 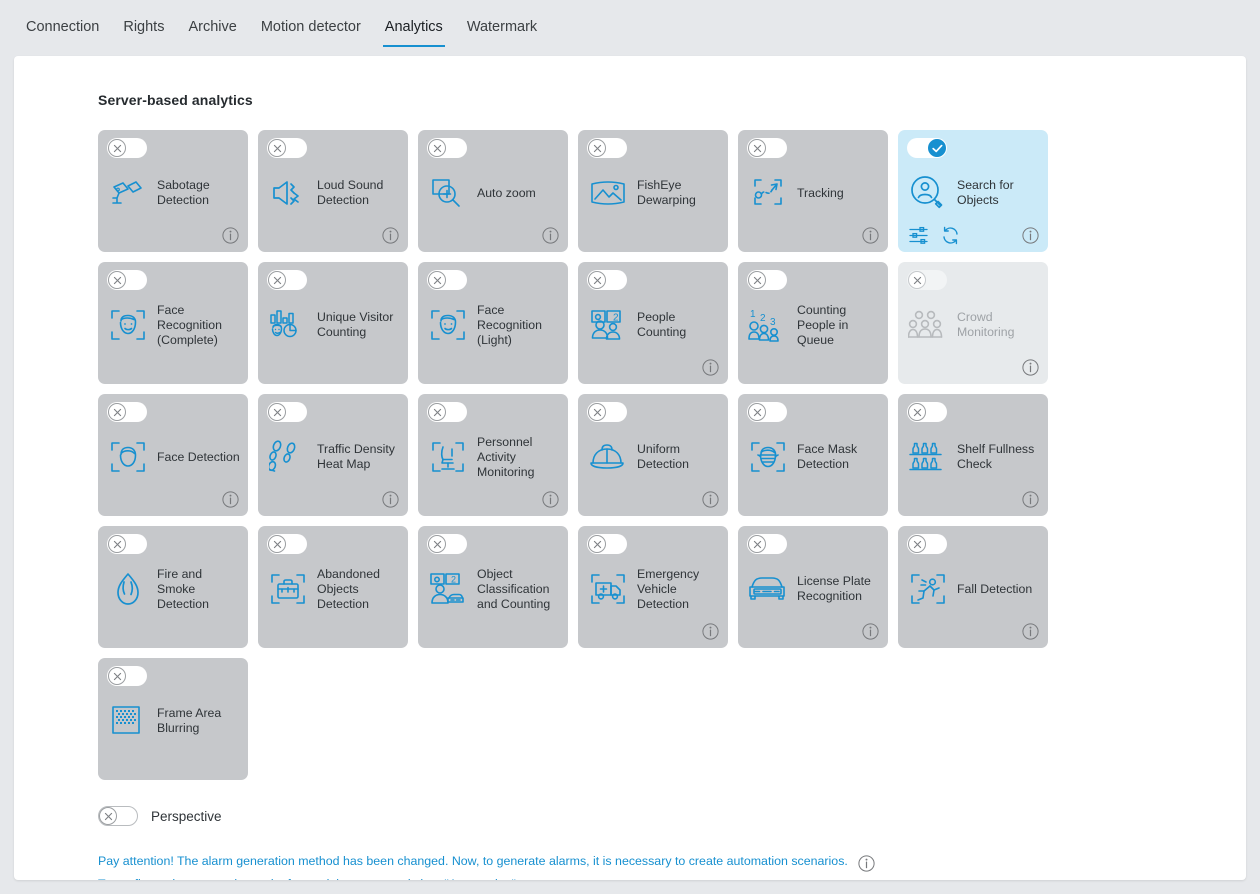 I want to click on tab-rights: Rights, so click(x=143, y=28).